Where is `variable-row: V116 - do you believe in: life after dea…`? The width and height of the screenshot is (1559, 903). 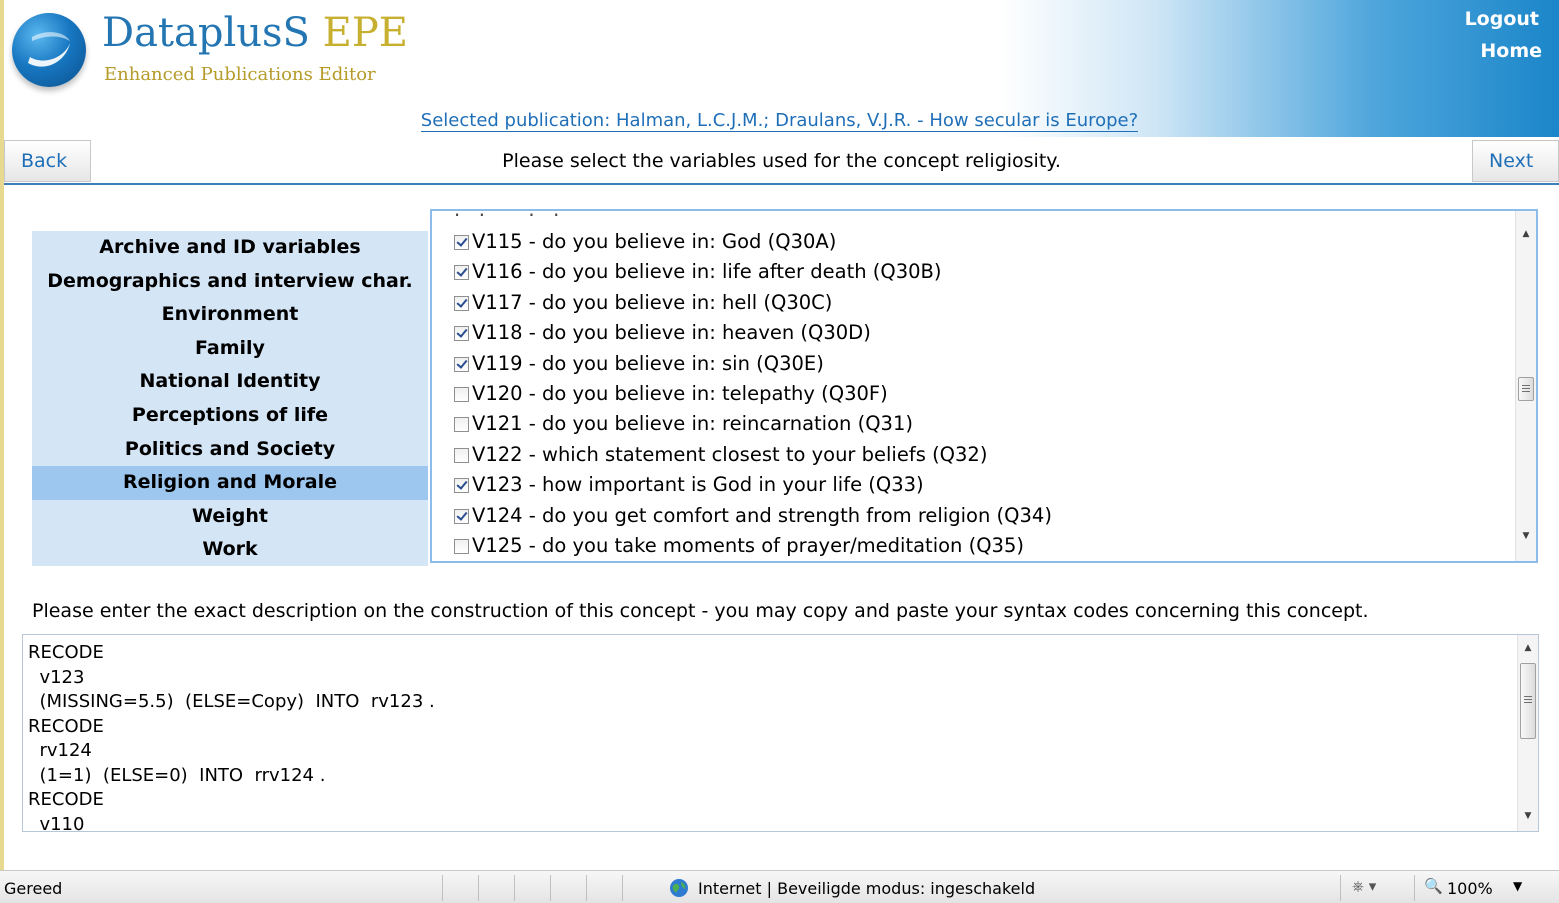
variable-row: V116 - do you believe in: life after dea… is located at coordinates (698, 272).